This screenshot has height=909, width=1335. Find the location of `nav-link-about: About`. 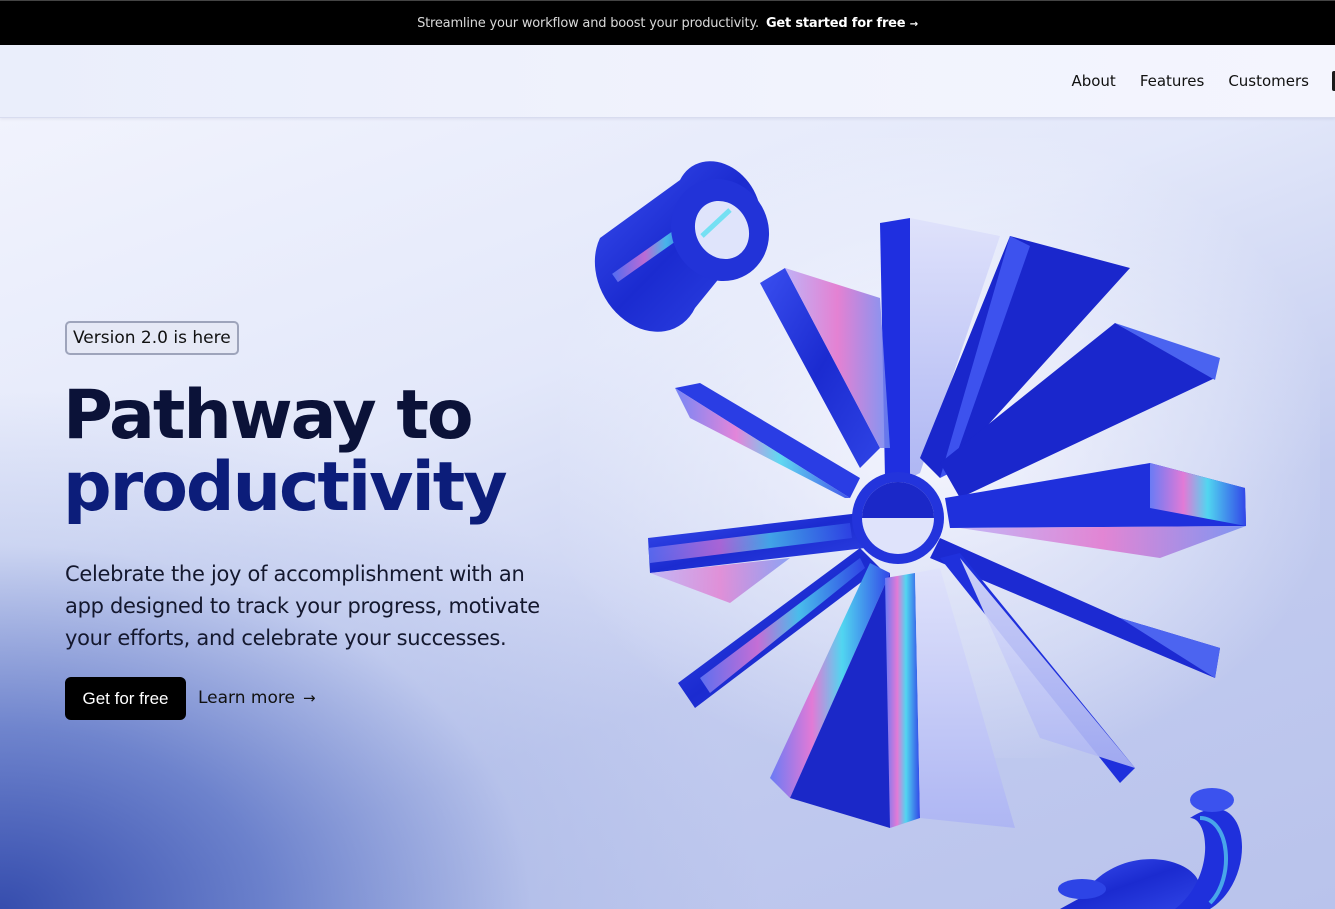

nav-link-about: About is located at coordinates (1093, 81).